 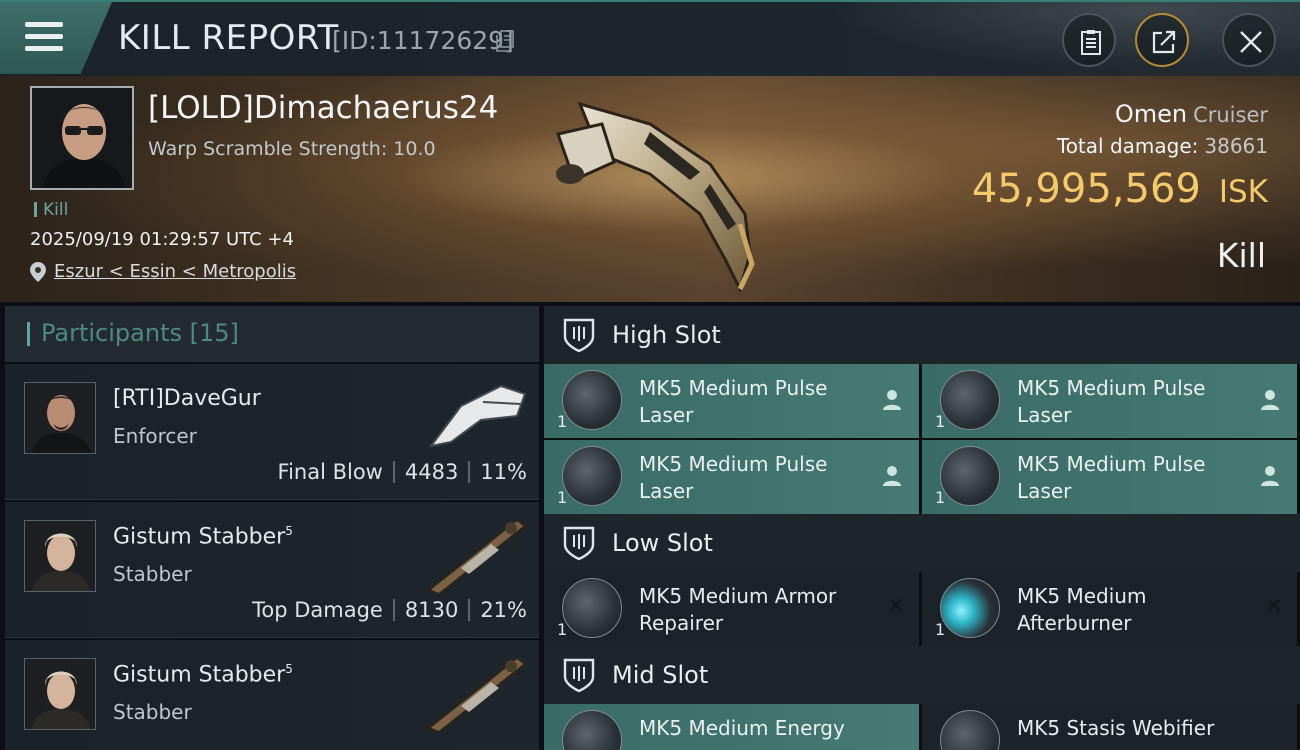 I want to click on module-name: MK5 Stasis Webifier, so click(x=1116, y=728).